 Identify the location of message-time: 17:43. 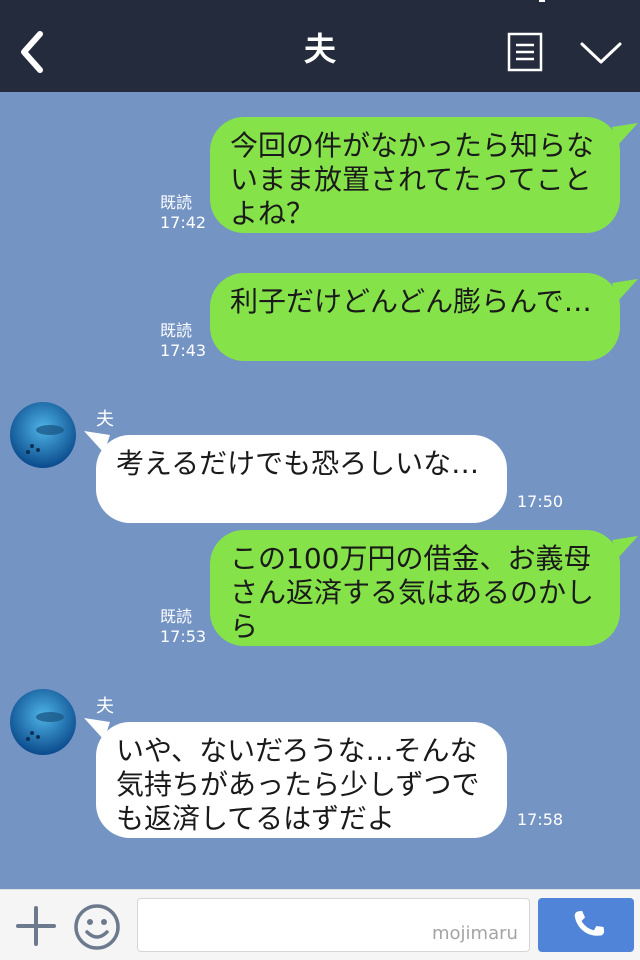
(183, 350).